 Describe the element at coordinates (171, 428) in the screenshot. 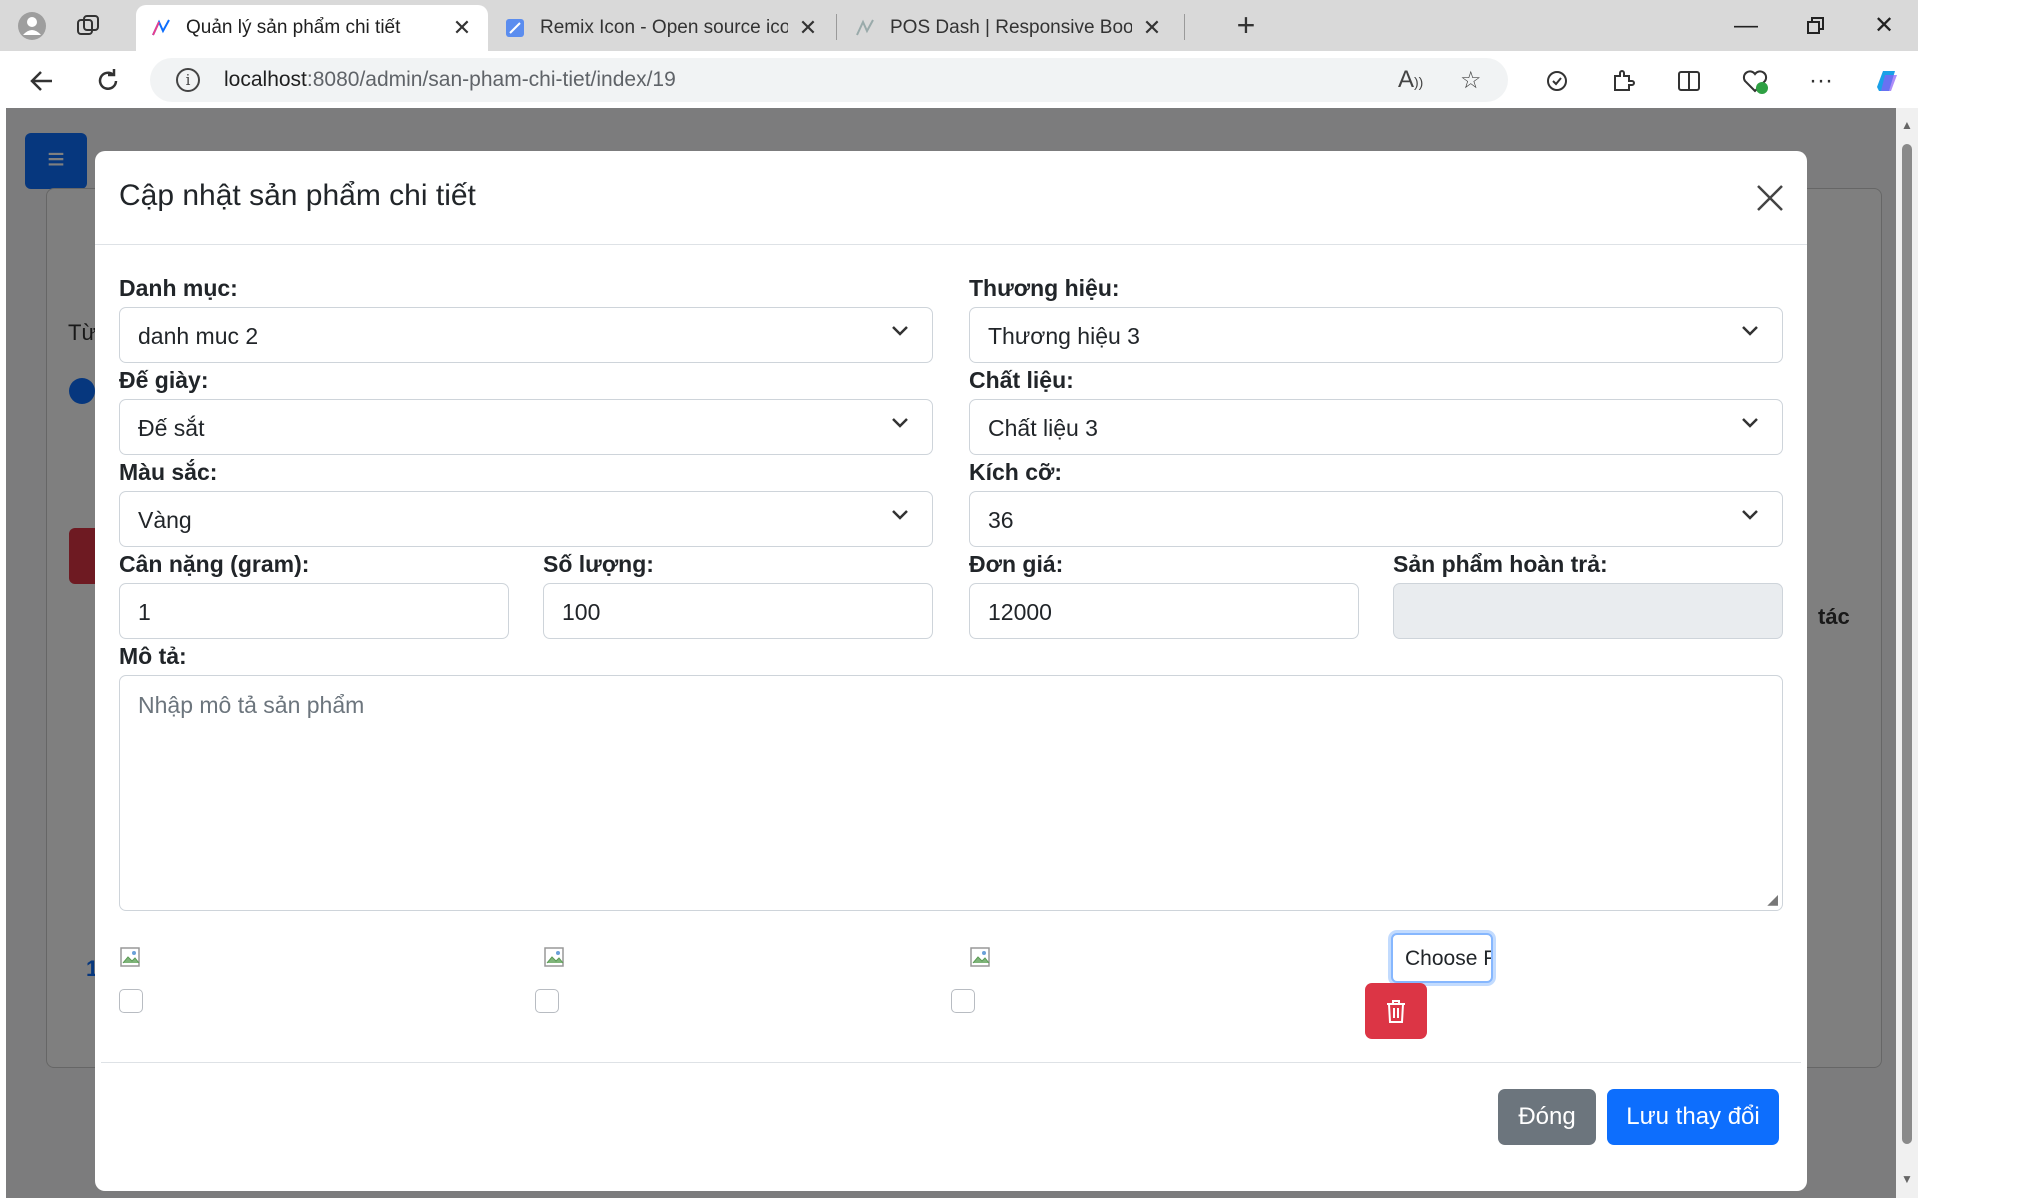

I see `sole-value: Đế sắt` at that location.